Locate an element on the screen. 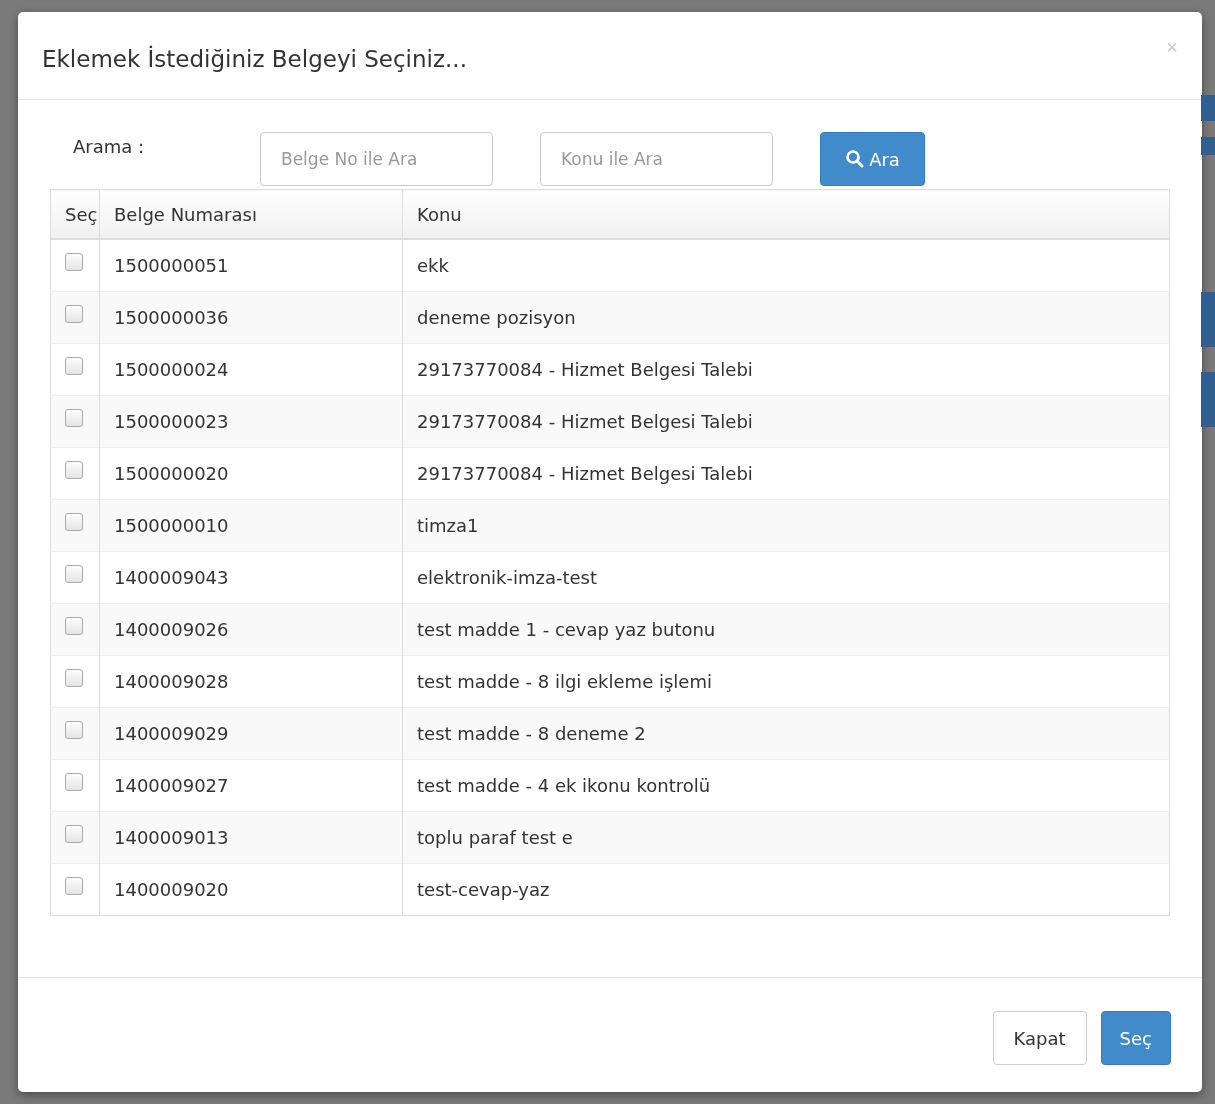 The image size is (1215, 1104). table-cell: toplu paraf test e is located at coordinates (786, 837).